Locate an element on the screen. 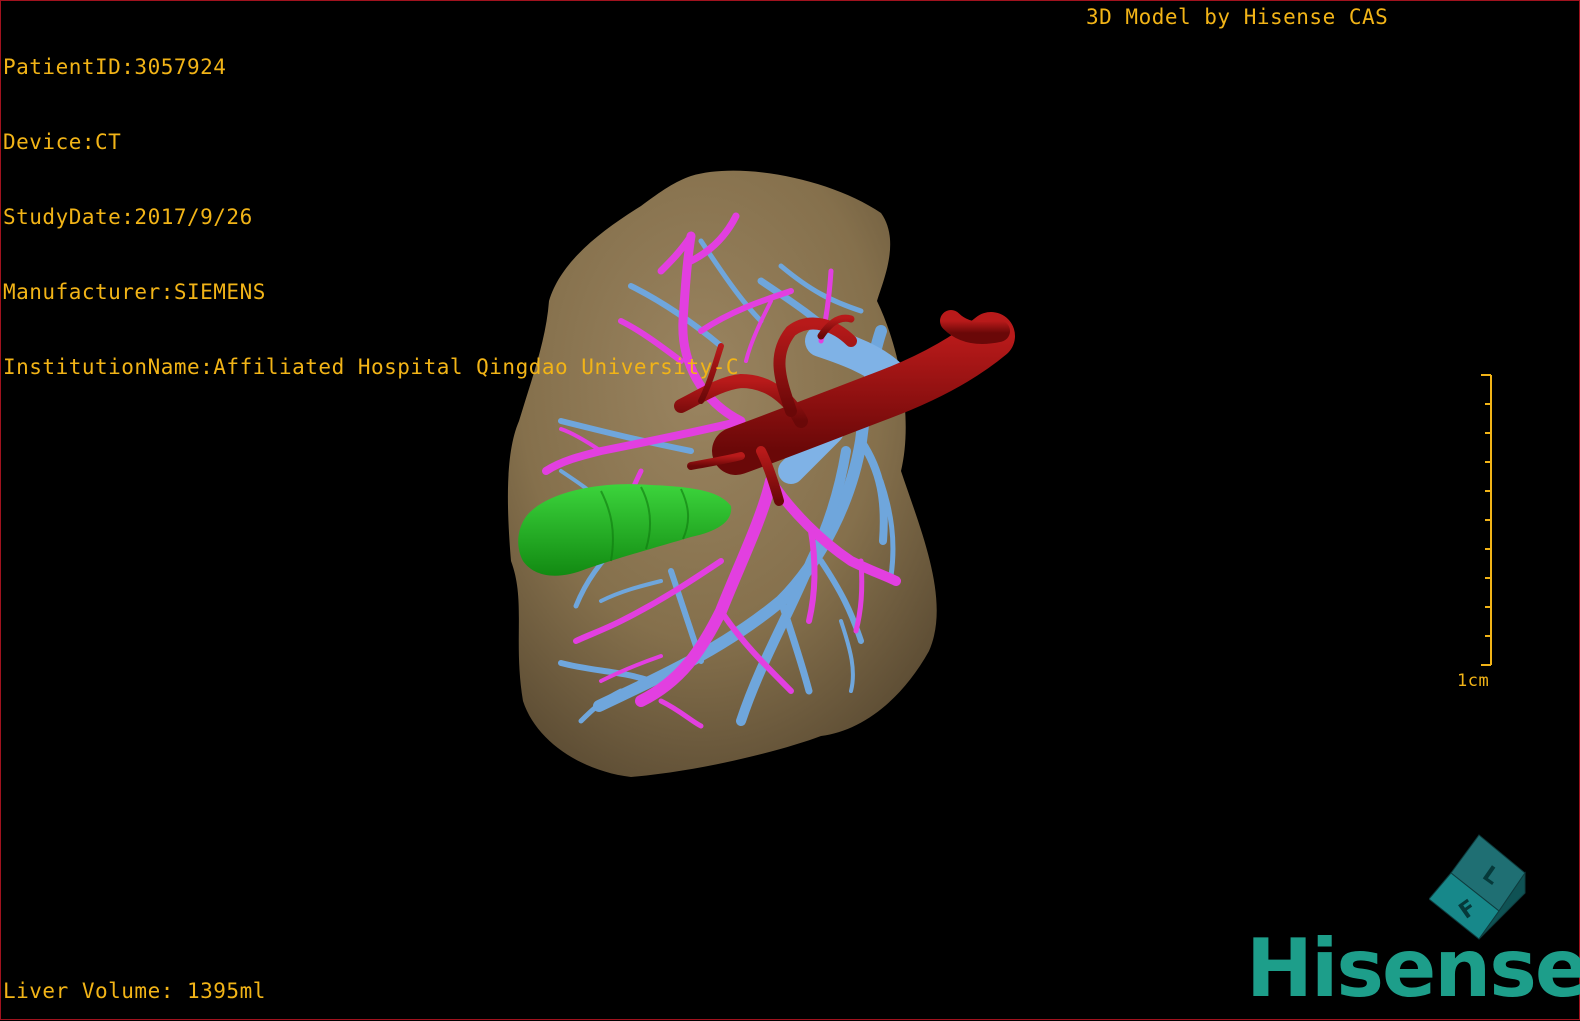 The image size is (1580, 1021). scale-label: 1cm is located at coordinates (1473, 681).